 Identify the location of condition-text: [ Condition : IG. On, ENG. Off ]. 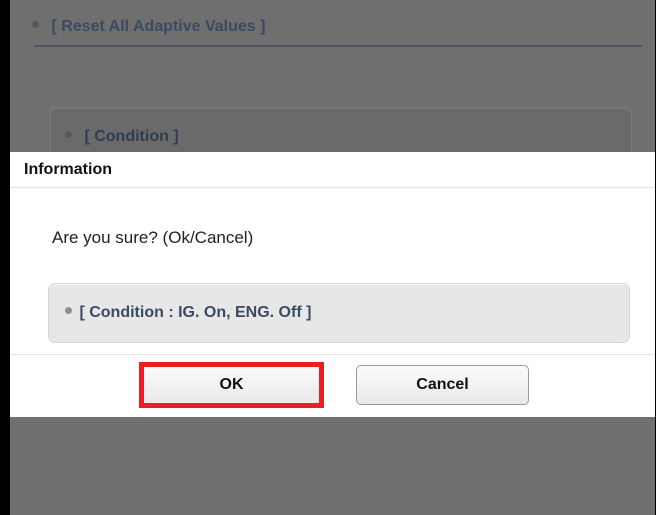
(195, 312).